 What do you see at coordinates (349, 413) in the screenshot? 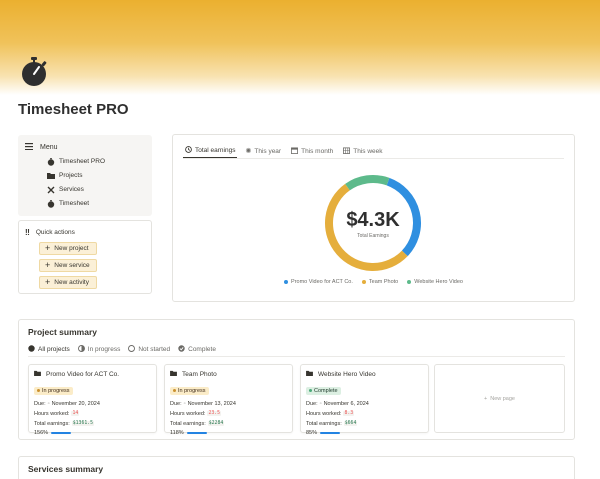
I see `hours-value: 8.3` at bounding box center [349, 413].